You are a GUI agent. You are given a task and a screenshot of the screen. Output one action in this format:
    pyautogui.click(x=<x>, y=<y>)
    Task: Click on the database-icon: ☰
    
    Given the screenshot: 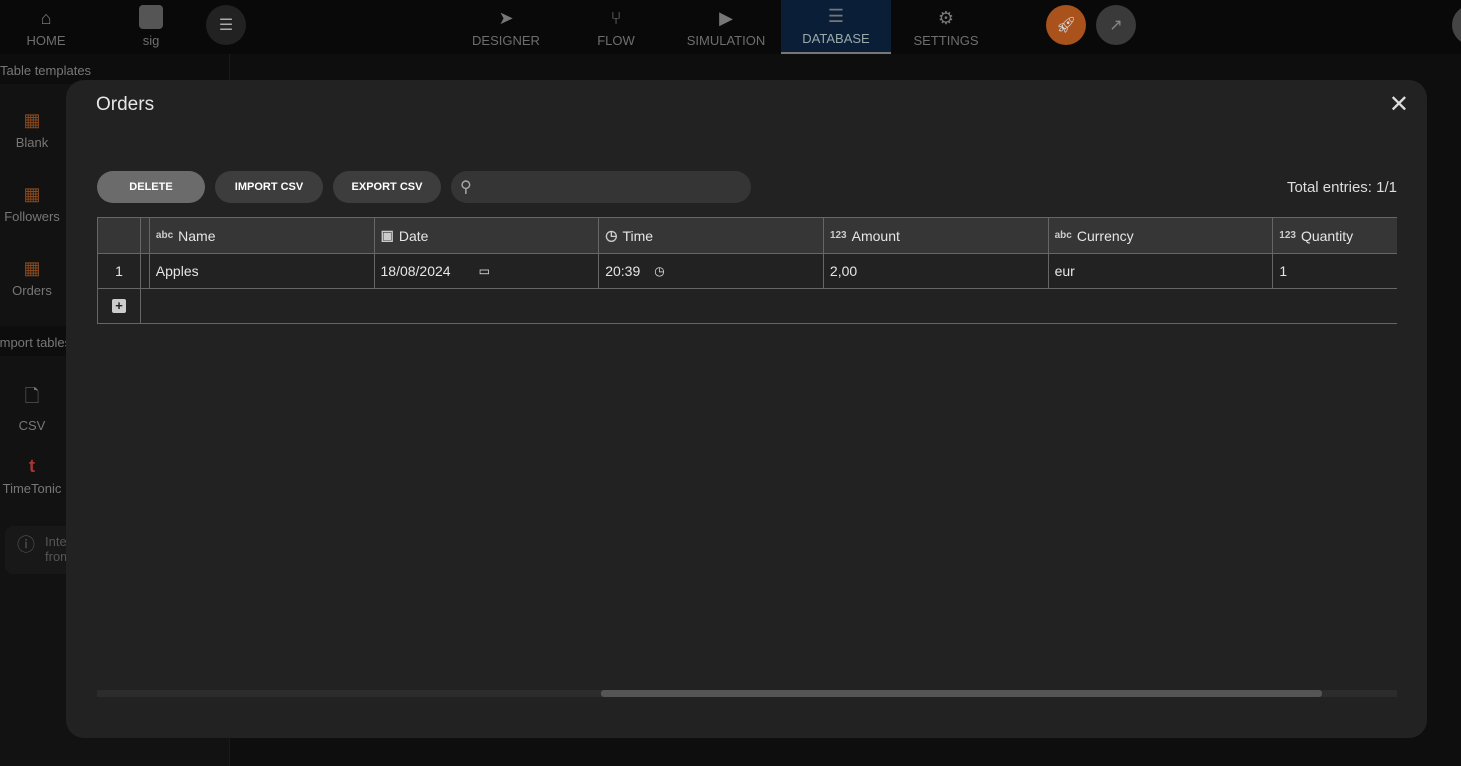 What is the action you would take?
    pyautogui.click(x=836, y=16)
    